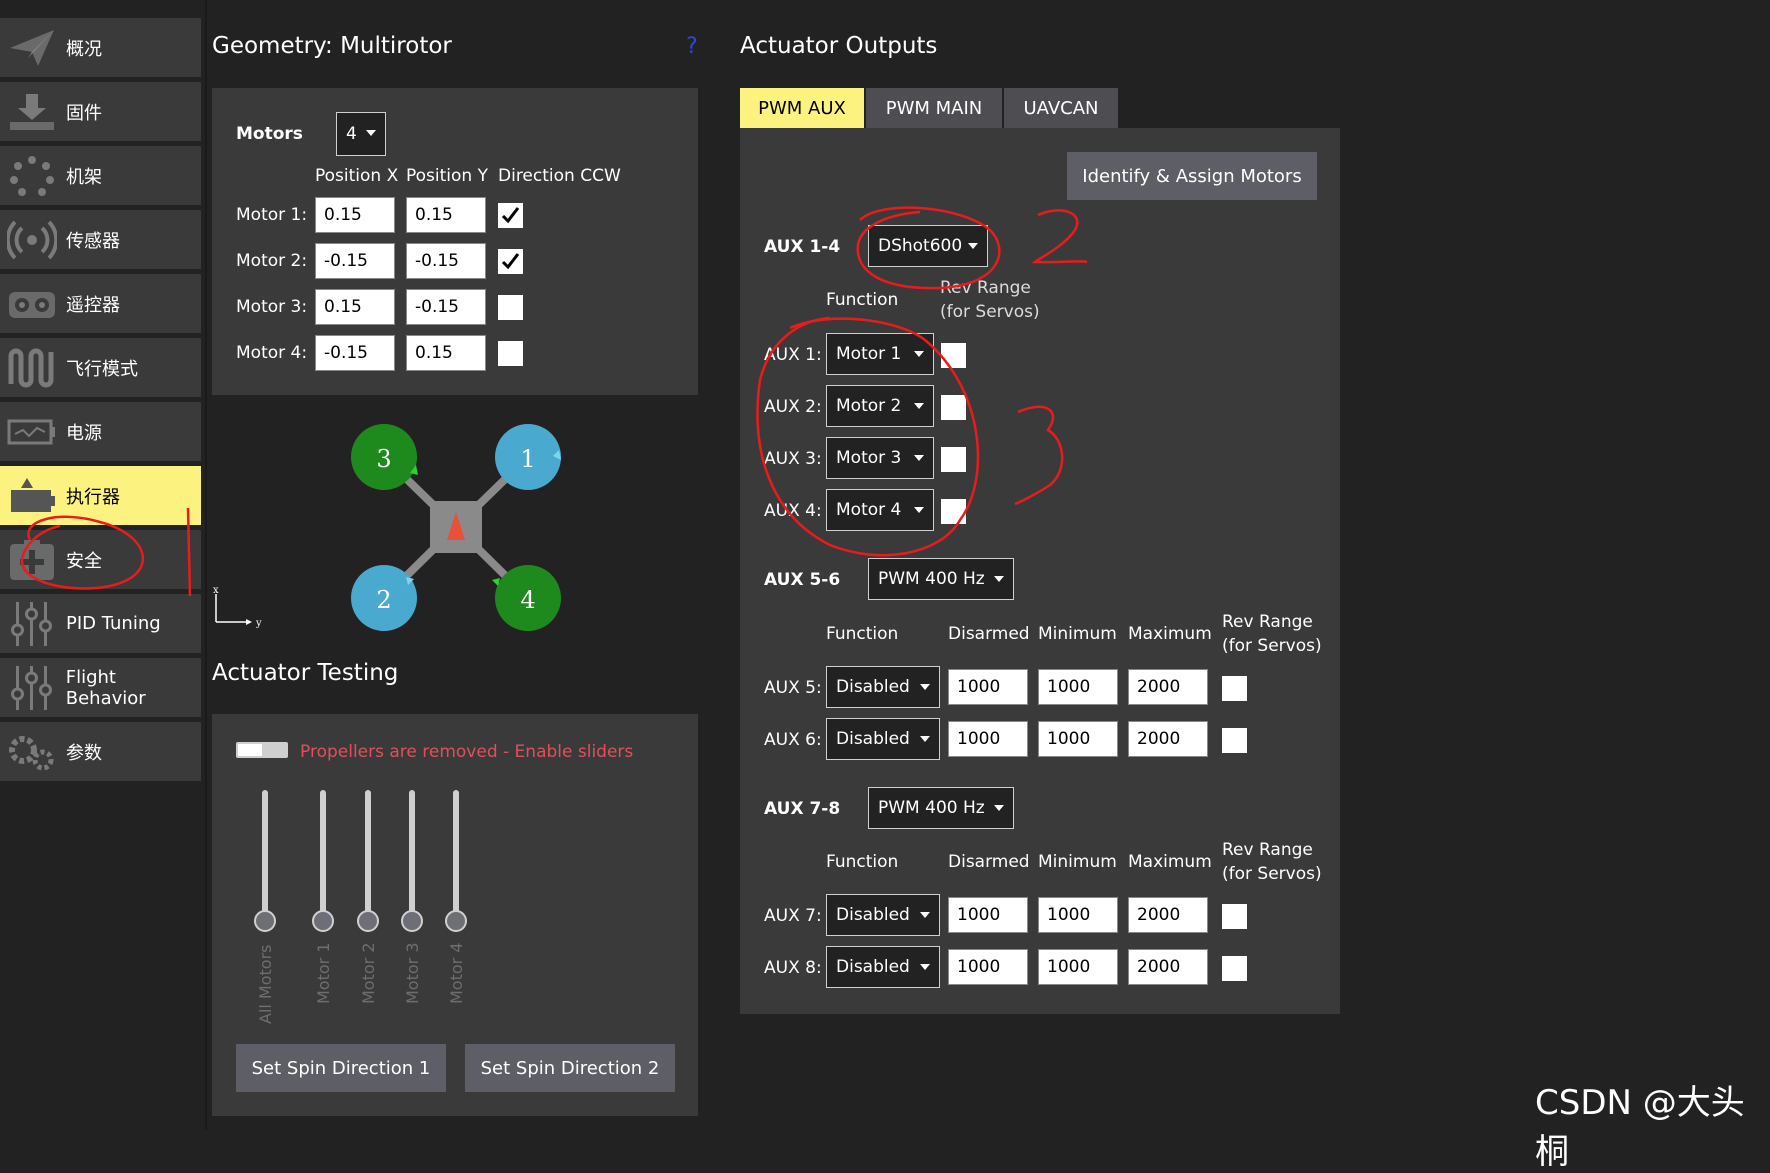 Image resolution: width=1770 pixels, height=1173 pixels. I want to click on sidebar-item-flight-behavior: Flight Behavior, so click(100, 687).